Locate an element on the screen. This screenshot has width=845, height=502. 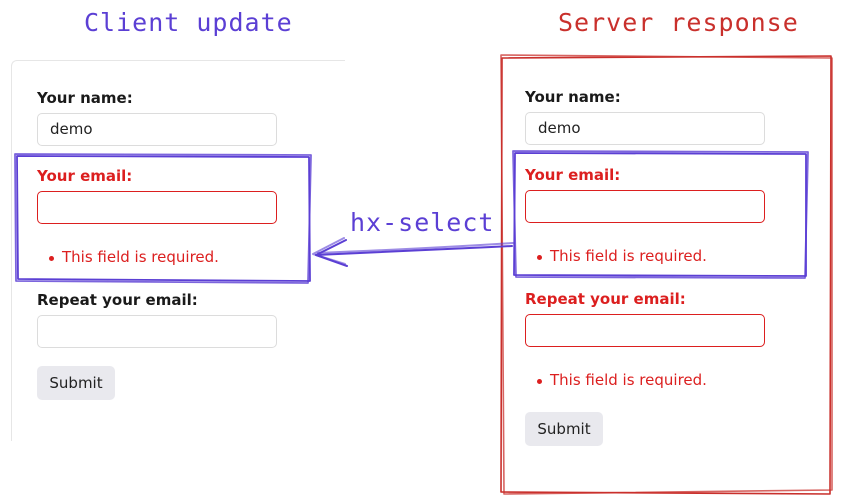
server-selection-box is located at coordinates (660, 214).